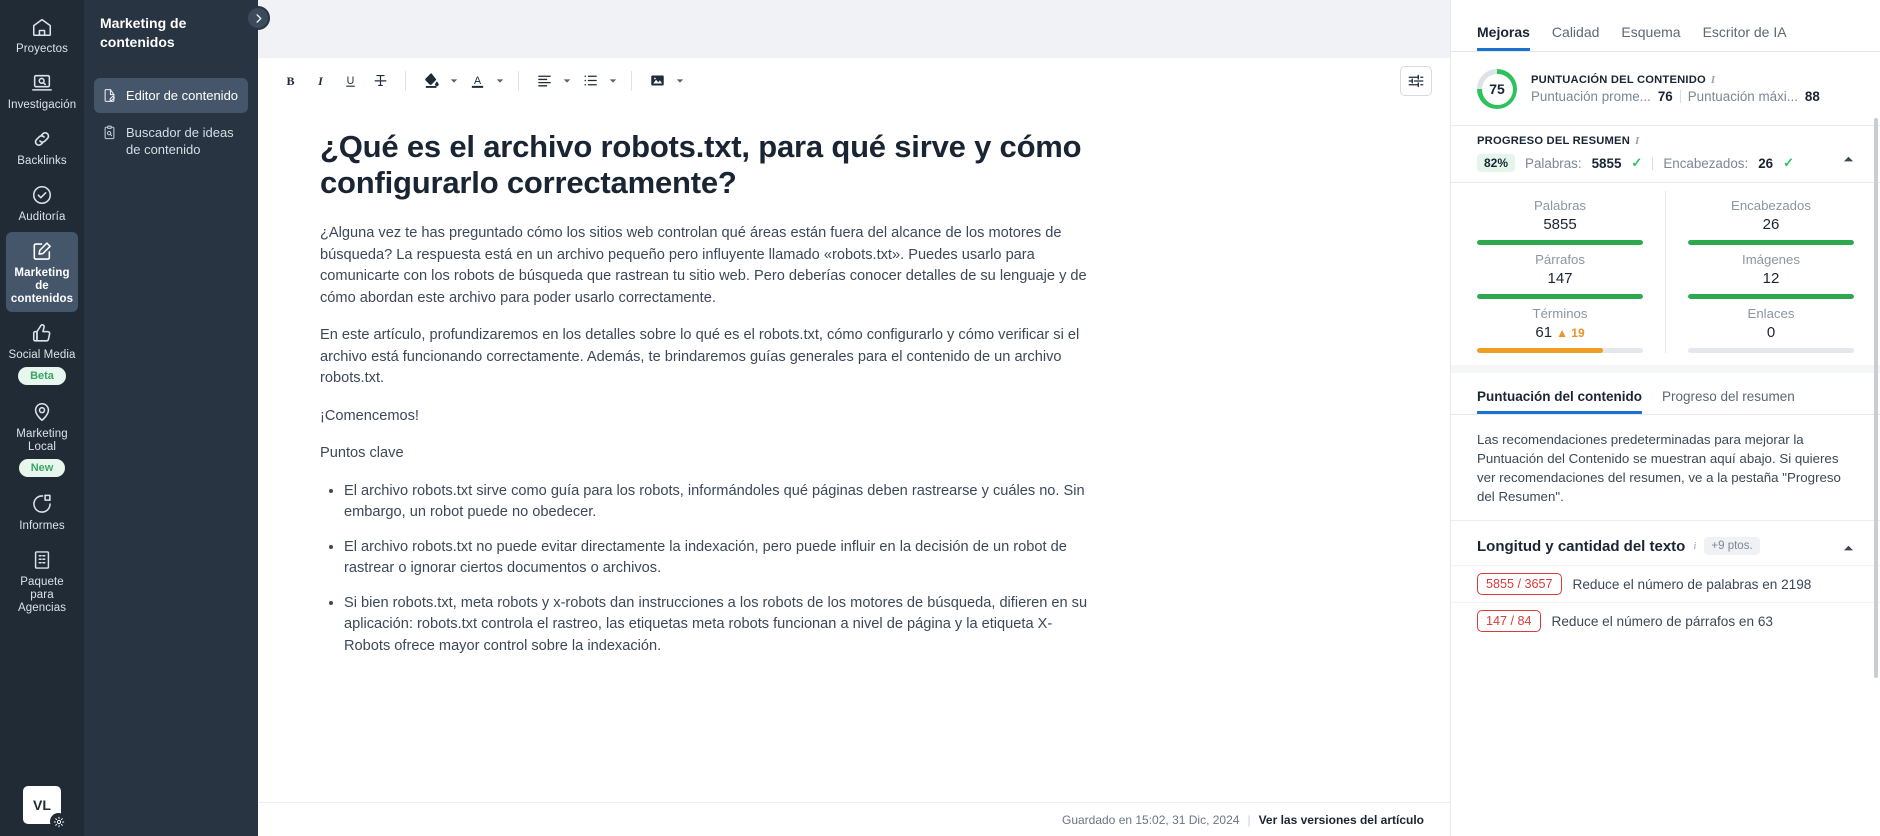  I want to click on document-paragraph: ¡Comencemos!, so click(704, 417).